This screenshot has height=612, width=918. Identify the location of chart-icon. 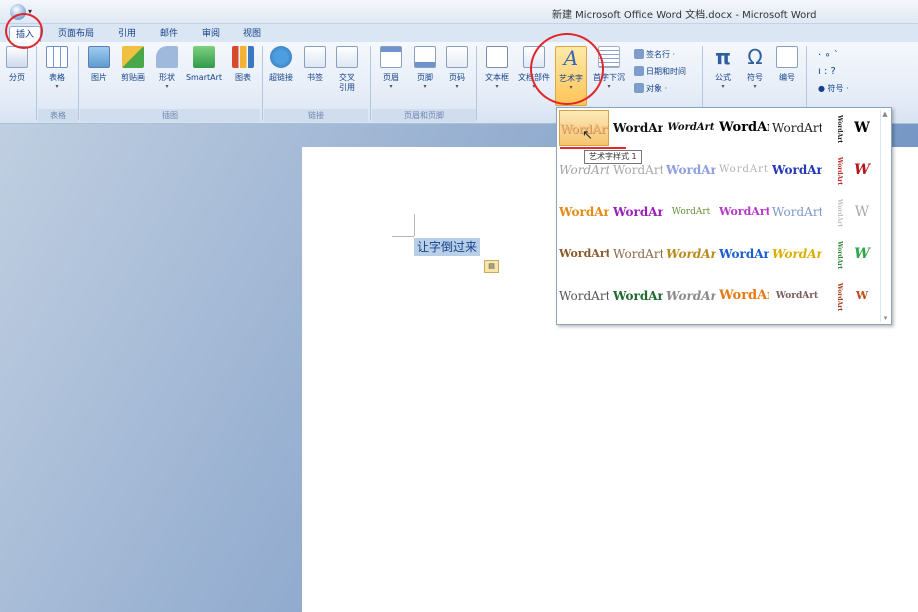
(243, 57).